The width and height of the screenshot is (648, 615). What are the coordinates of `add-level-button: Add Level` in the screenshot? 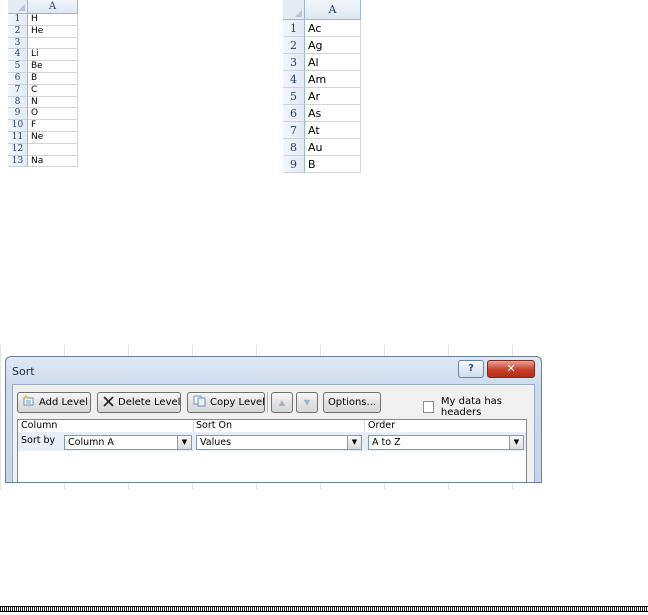 It's located at (54, 402).